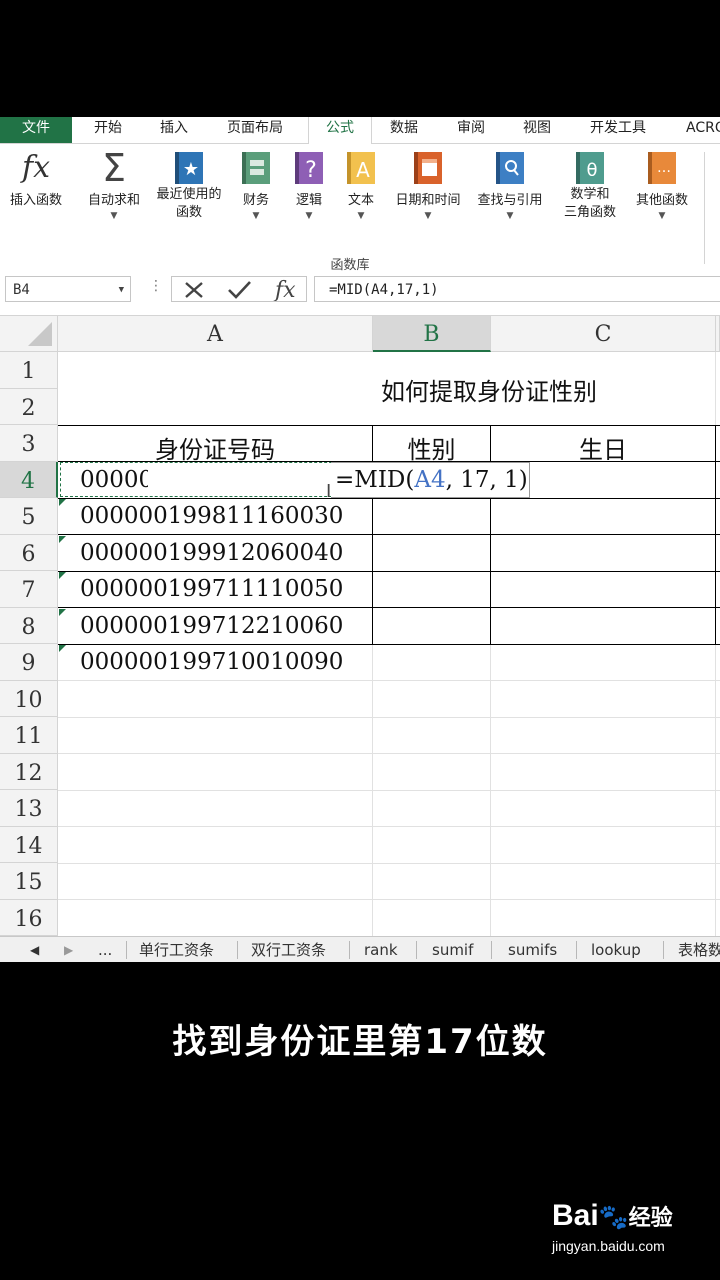 The height and width of the screenshot is (1280, 720). I want to click on sheet-tab-table: 表格数, so click(699, 949).